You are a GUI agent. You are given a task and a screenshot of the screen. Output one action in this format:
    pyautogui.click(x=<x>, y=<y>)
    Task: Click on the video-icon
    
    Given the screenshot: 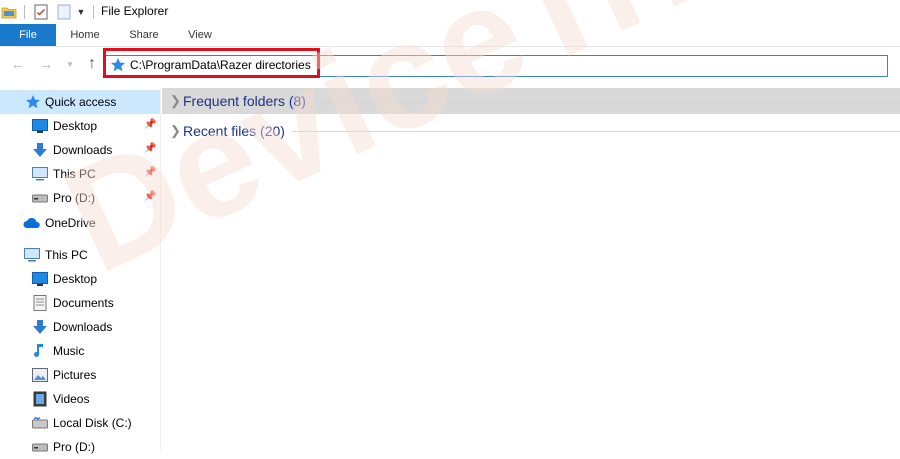 What is the action you would take?
    pyautogui.click(x=40, y=399)
    